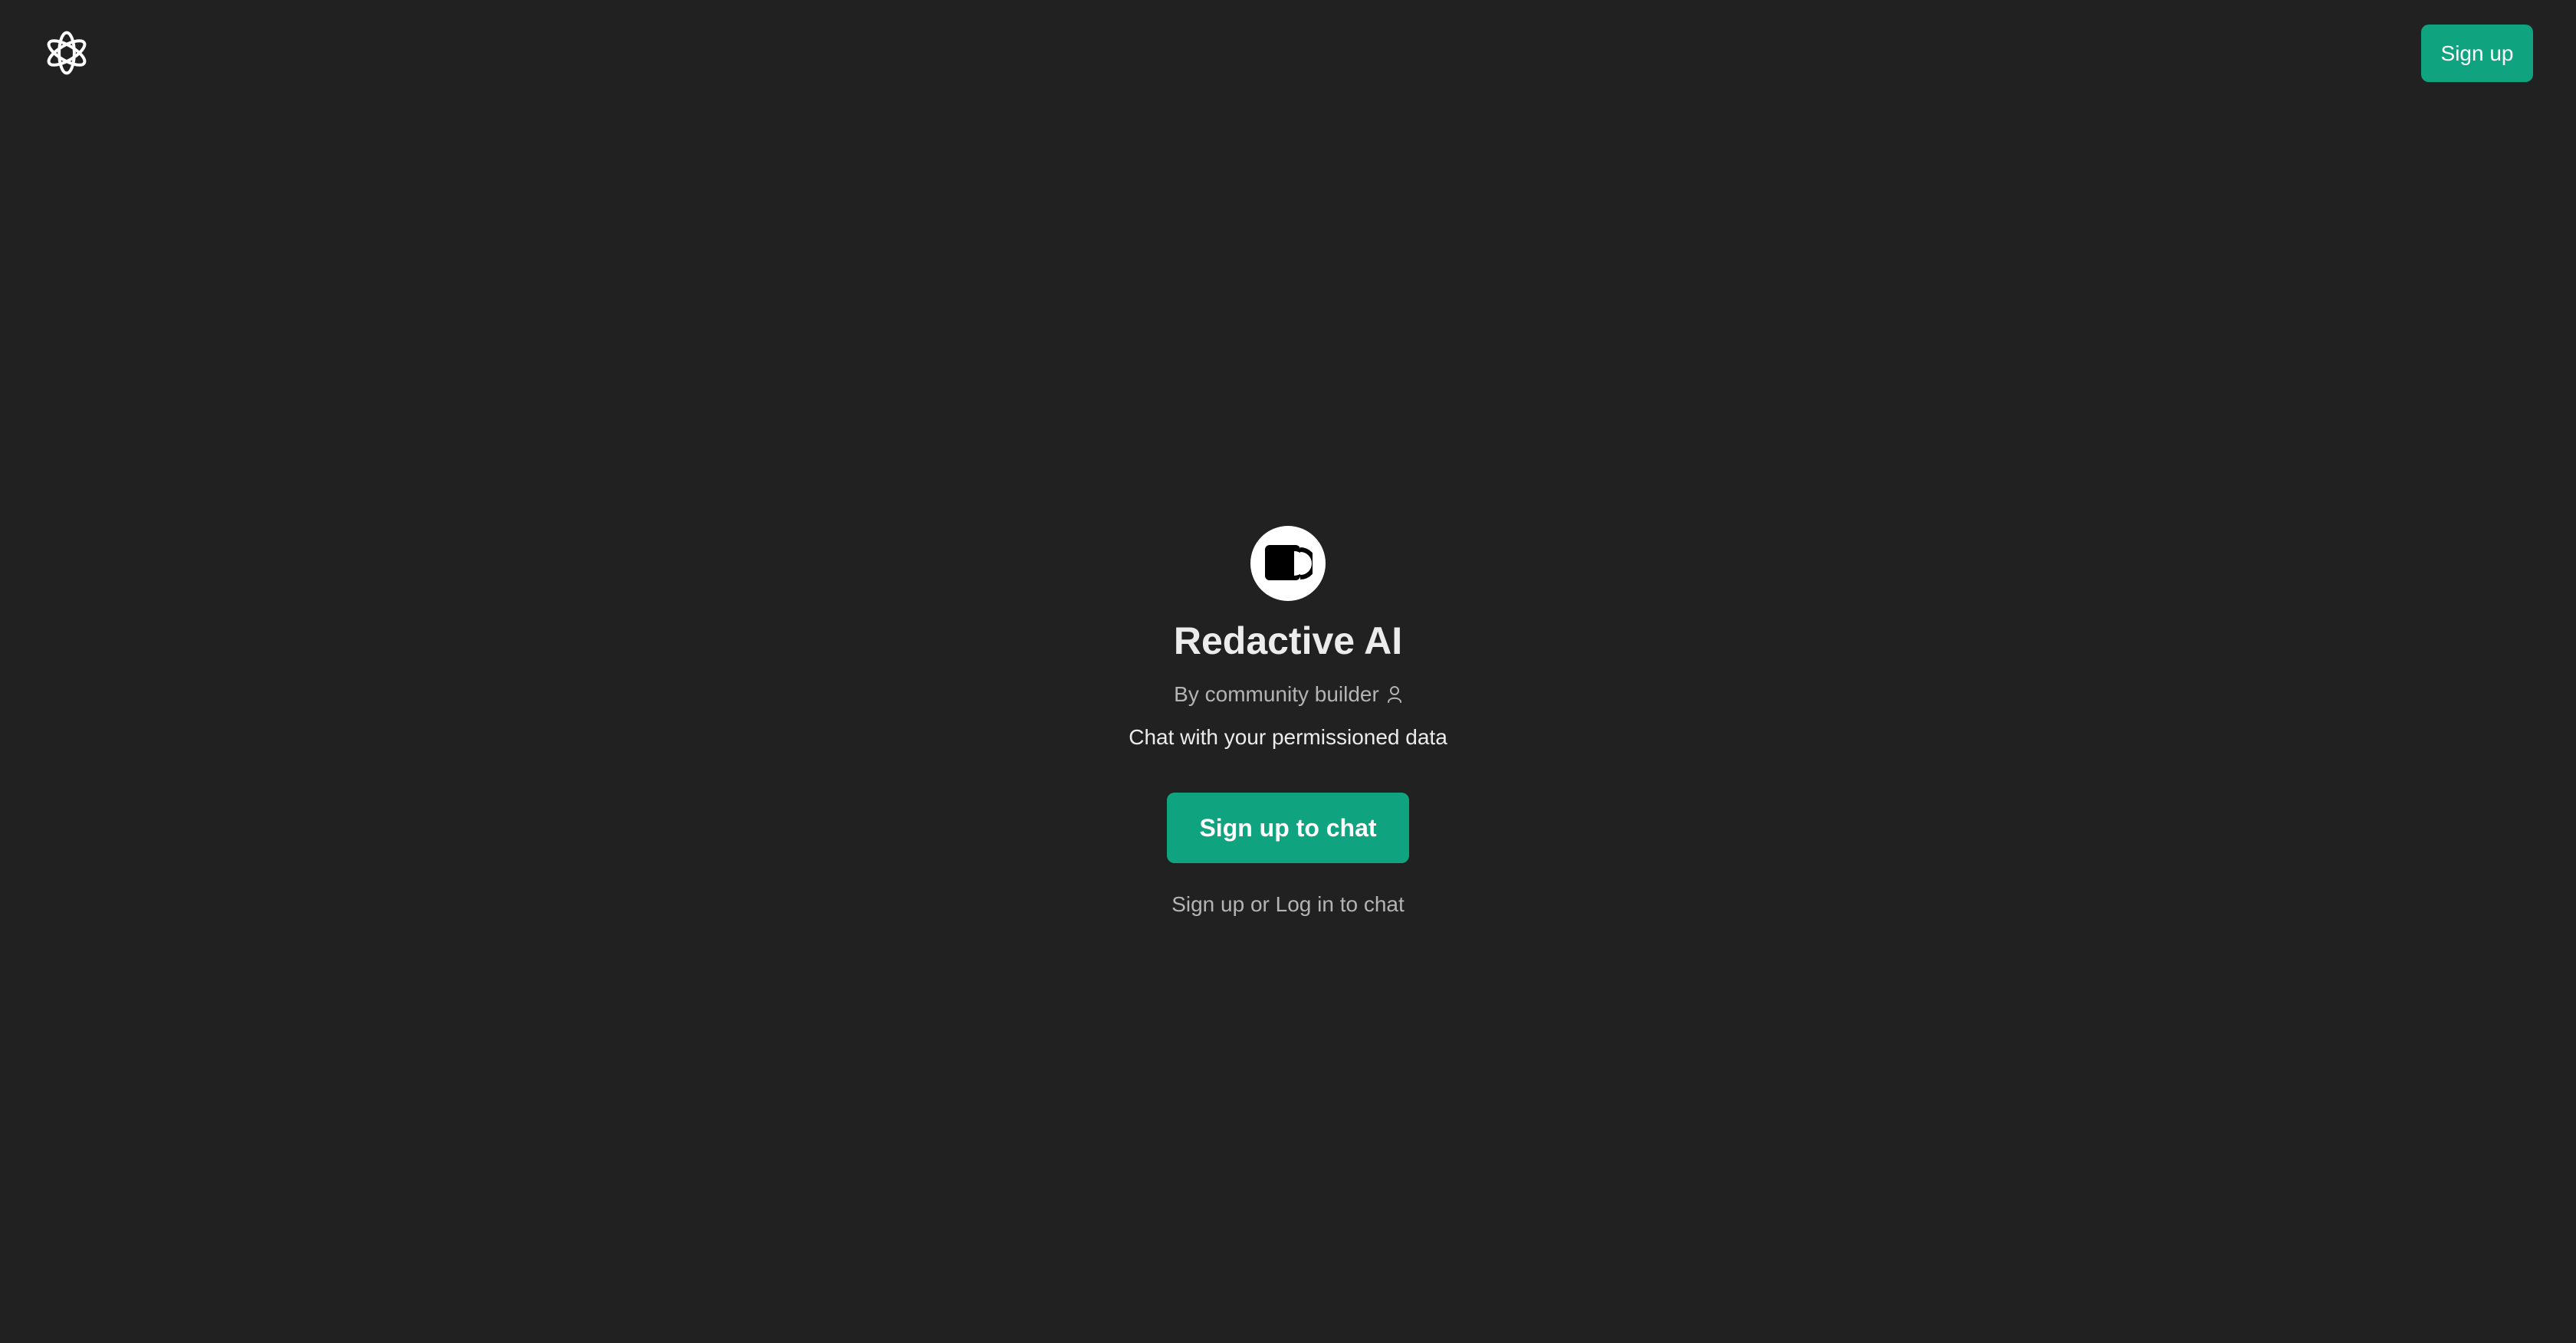 The image size is (2576, 1343). Describe the element at coordinates (2477, 54) in the screenshot. I see `signup-button: Sign up` at that location.